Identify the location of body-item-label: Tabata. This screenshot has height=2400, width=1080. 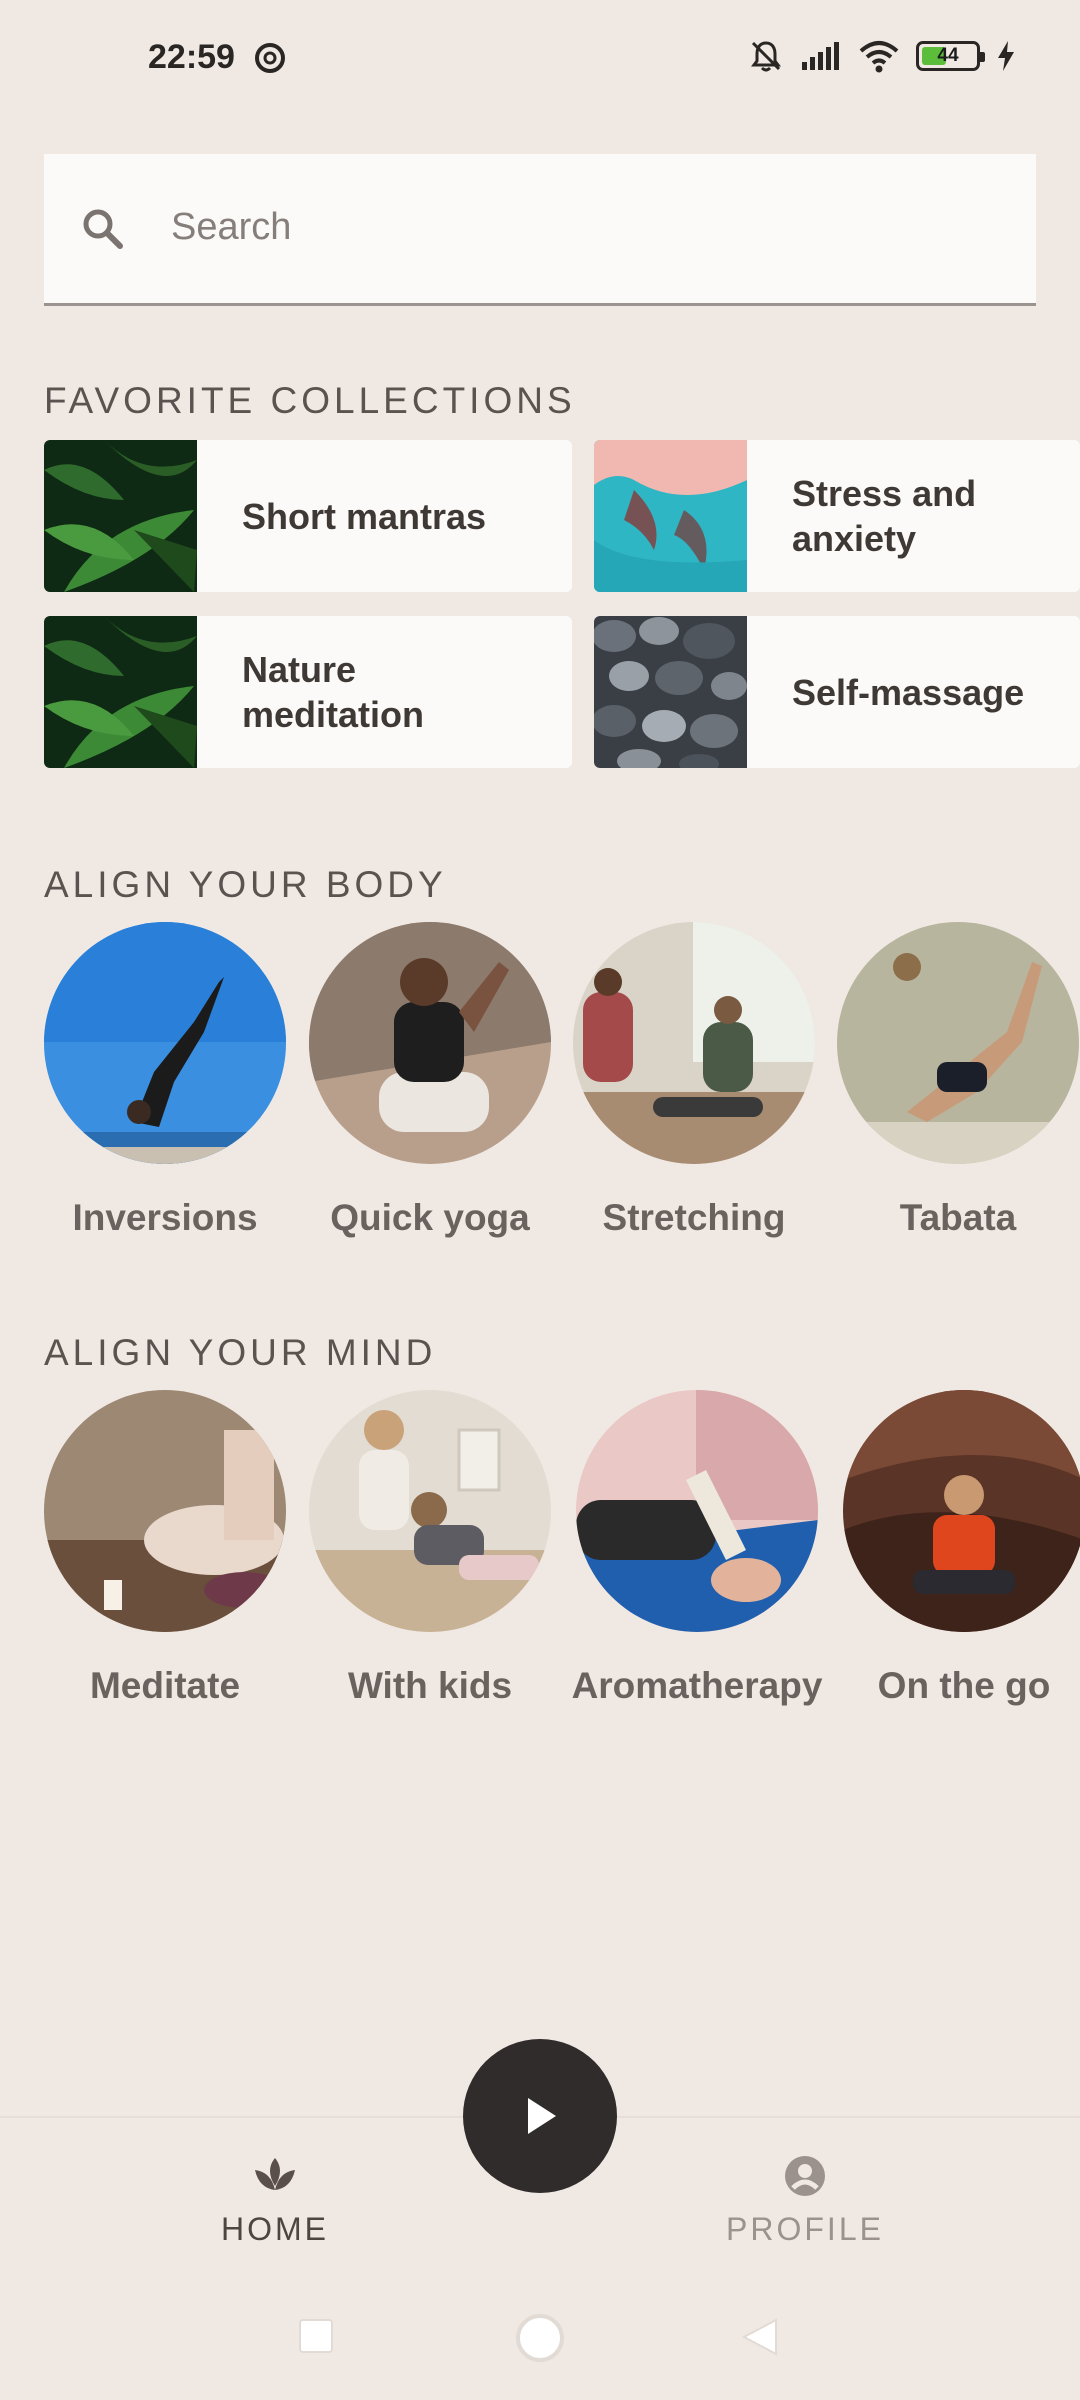
(958, 1217).